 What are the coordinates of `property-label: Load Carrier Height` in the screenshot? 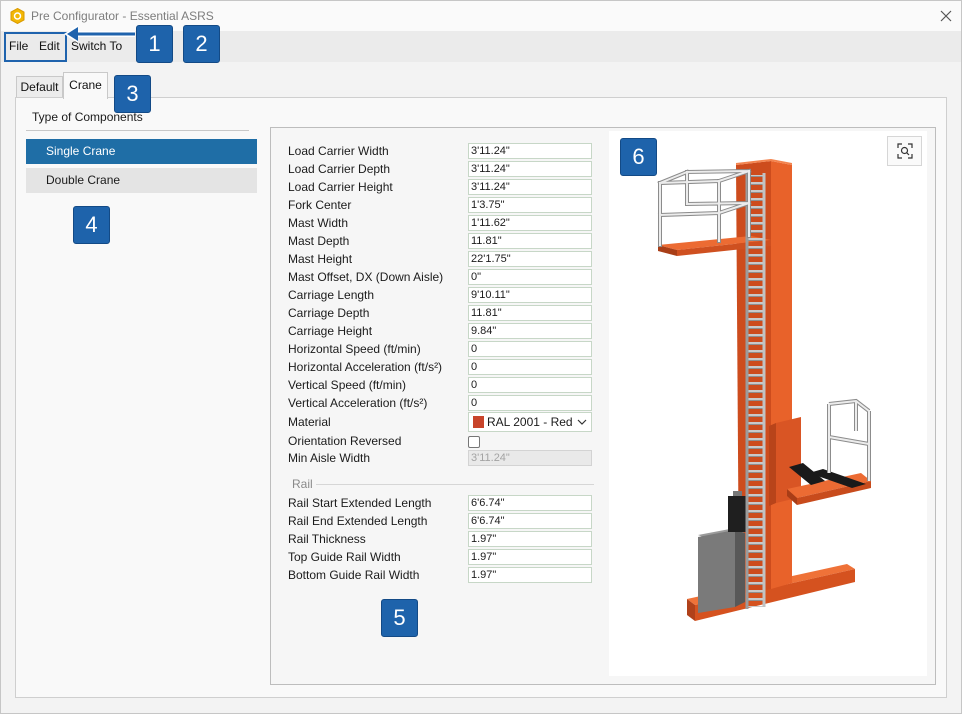 It's located at (340, 187).